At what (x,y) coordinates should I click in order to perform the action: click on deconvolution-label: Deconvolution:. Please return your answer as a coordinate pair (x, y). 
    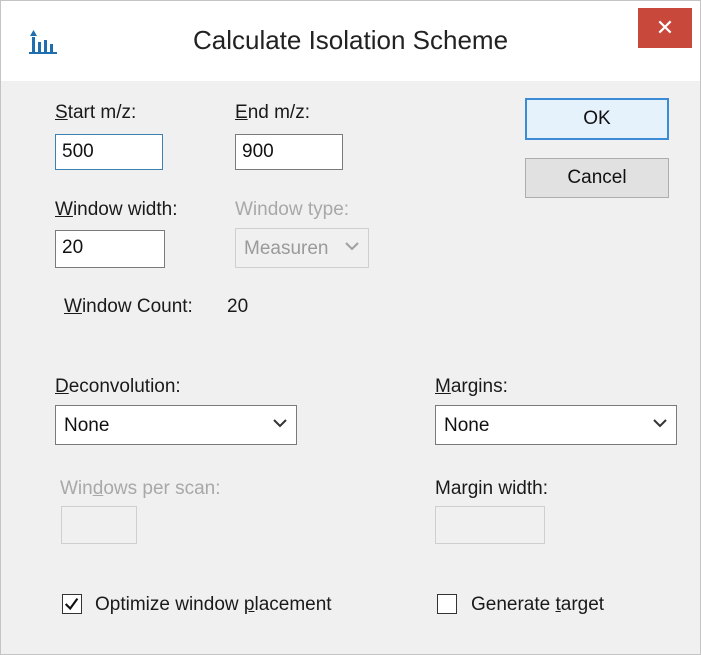
    Looking at the image, I should click on (118, 386).